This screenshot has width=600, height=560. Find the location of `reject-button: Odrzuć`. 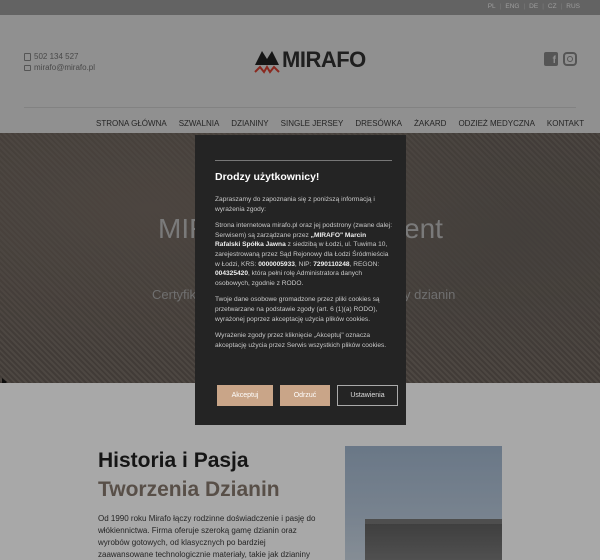

reject-button: Odrzuć is located at coordinates (305, 395).